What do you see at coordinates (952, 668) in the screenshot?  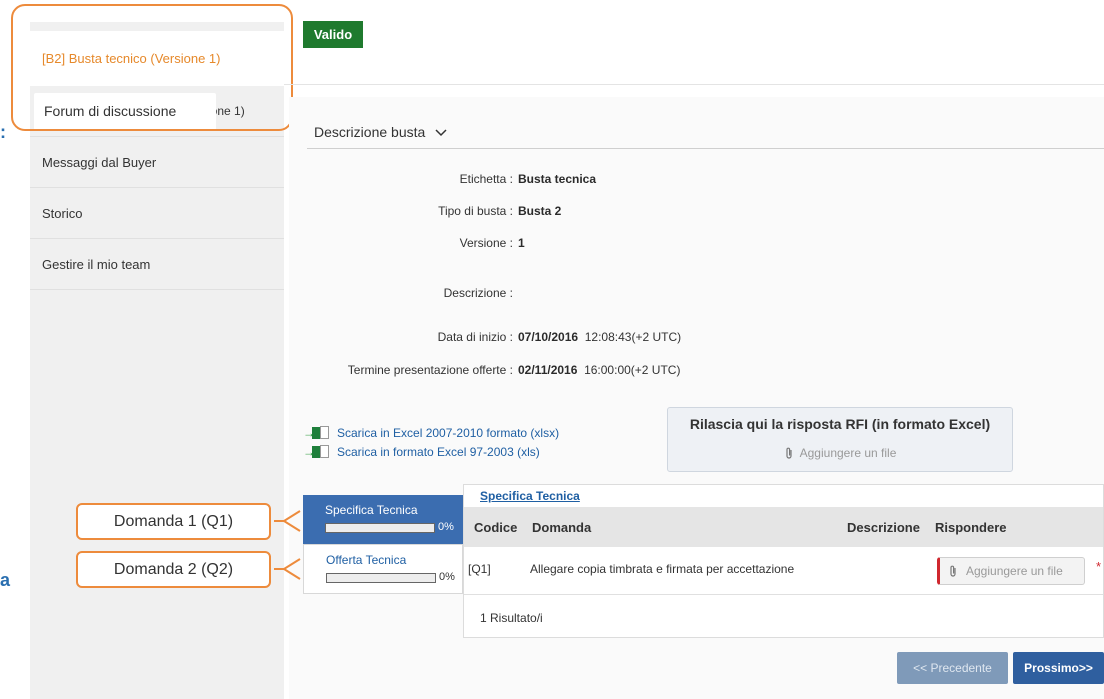 I see `previous-button: << Precedente` at bounding box center [952, 668].